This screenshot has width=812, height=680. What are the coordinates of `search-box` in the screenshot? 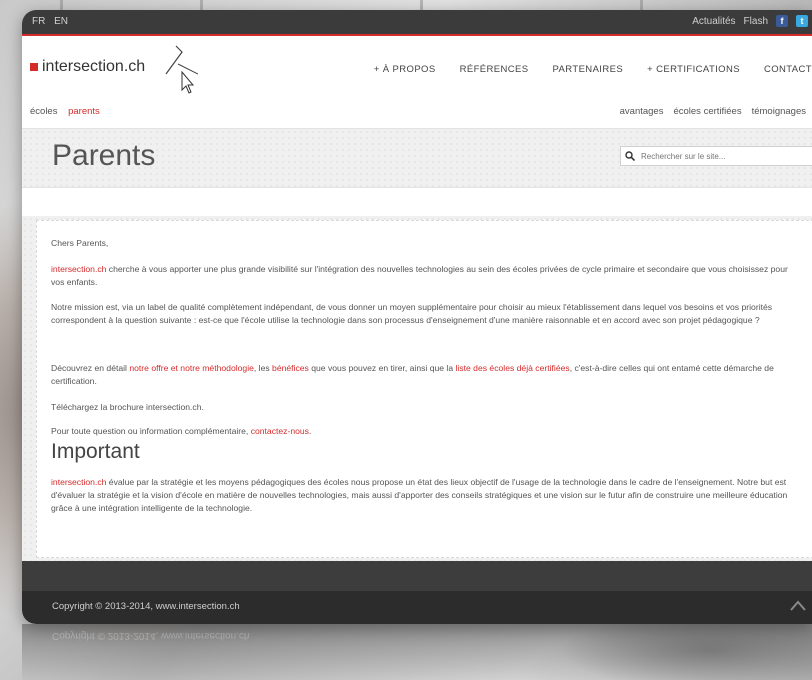 It's located at (716, 156).